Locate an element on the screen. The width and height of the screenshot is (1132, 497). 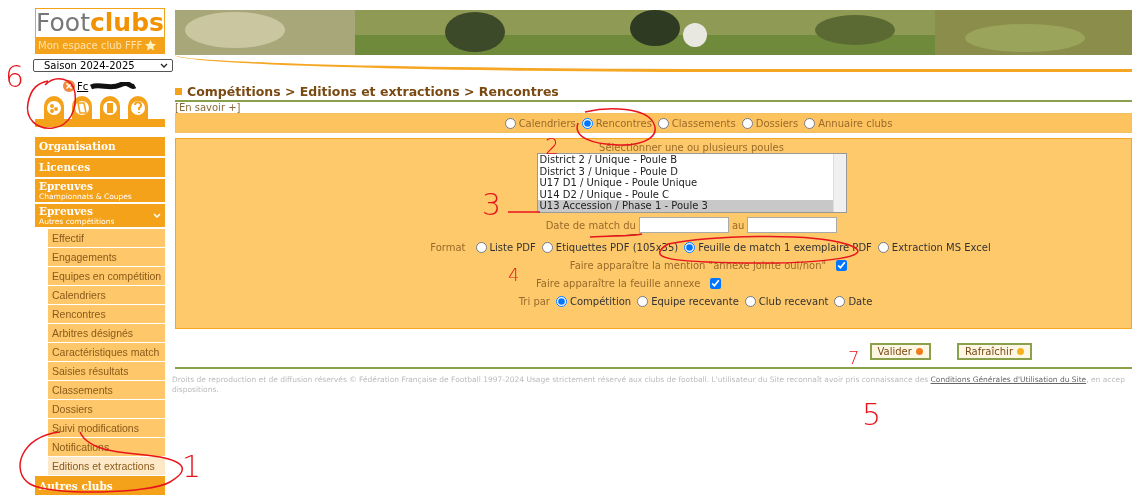
submenu-item: Rencontres is located at coordinates (106, 314).